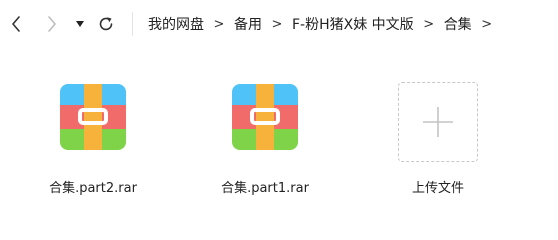 The image size is (558, 240). I want to click on refresh-button, so click(106, 24).